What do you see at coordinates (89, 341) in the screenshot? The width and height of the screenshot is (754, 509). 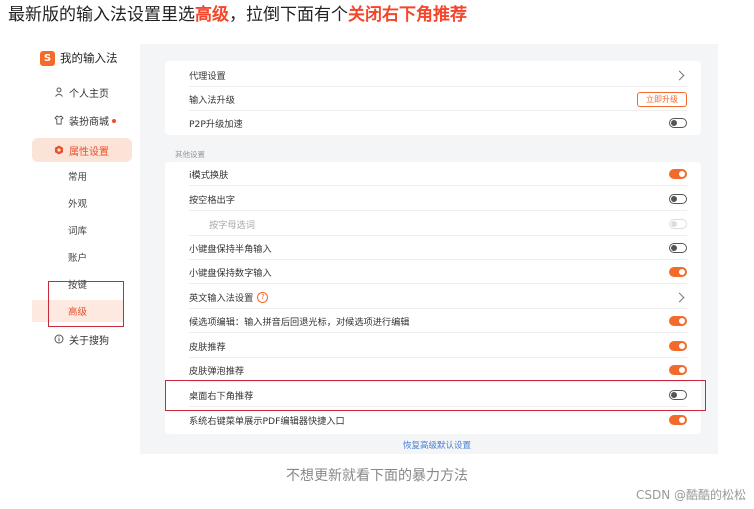 I see `sidebar-item-label: 关于搜狗` at bounding box center [89, 341].